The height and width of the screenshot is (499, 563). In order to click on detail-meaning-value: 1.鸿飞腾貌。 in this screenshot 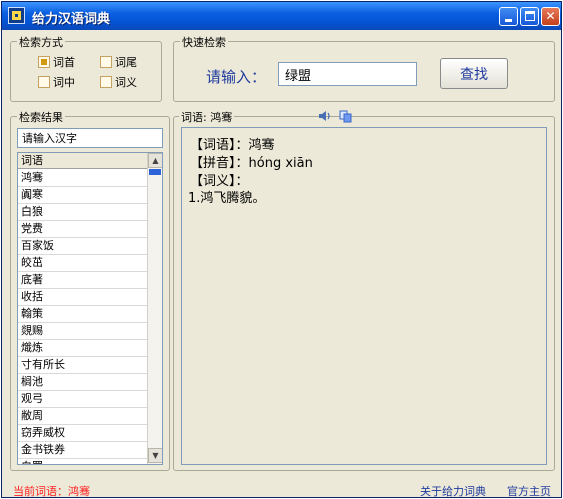, I will do `click(227, 198)`.